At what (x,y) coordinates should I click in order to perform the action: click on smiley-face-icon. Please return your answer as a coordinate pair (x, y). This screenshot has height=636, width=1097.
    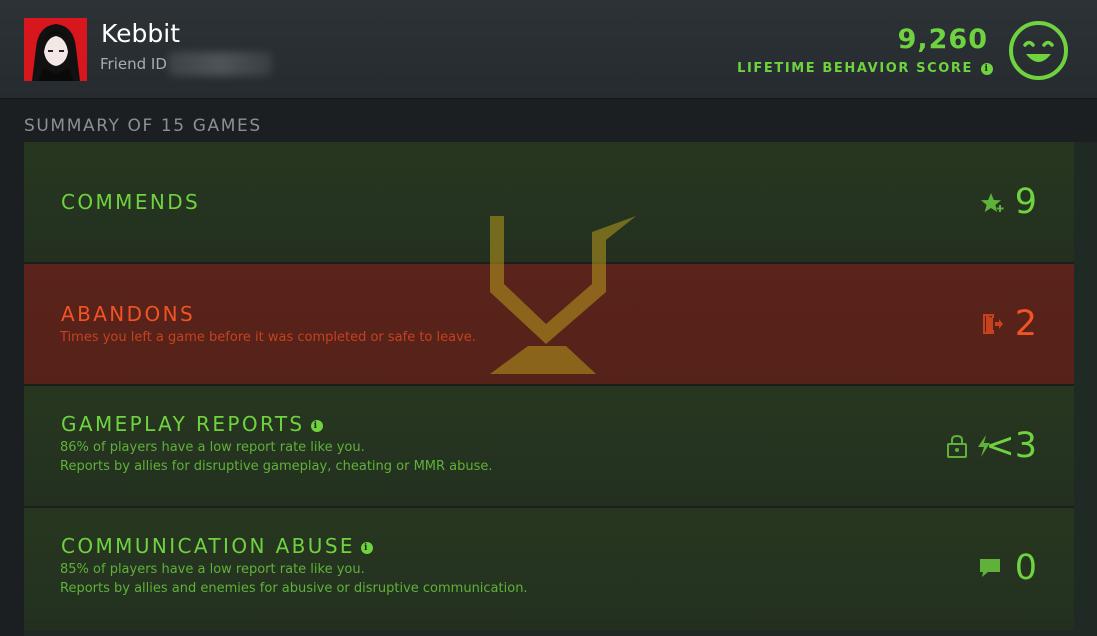
    Looking at the image, I should click on (1038, 50).